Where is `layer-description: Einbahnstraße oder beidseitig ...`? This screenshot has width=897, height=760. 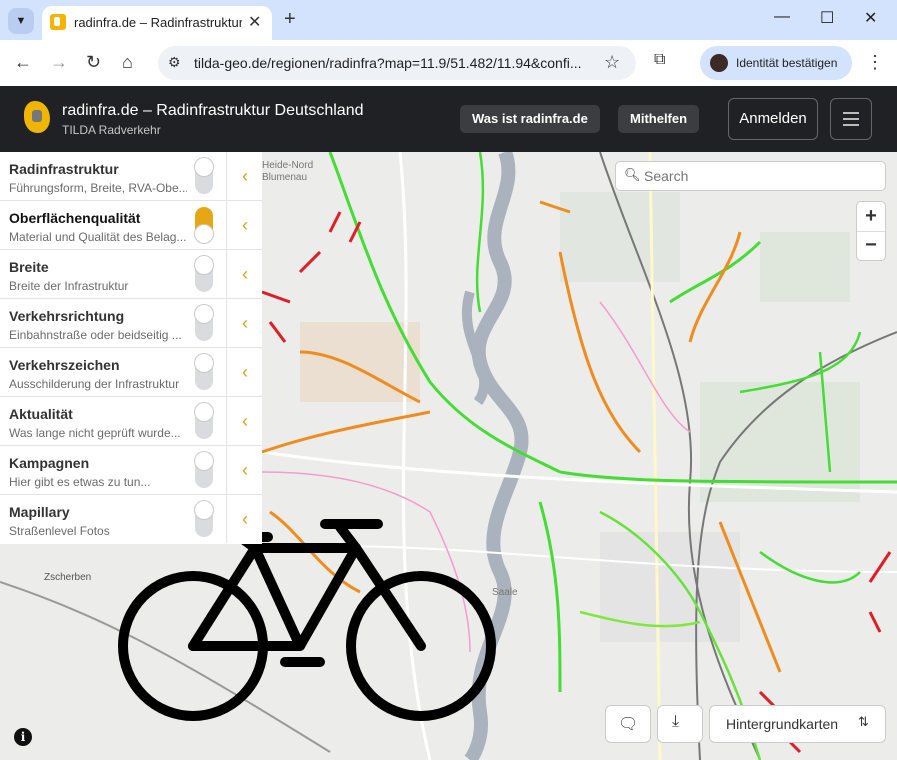
layer-description: Einbahnstraße oder beidseitig ... is located at coordinates (95, 335).